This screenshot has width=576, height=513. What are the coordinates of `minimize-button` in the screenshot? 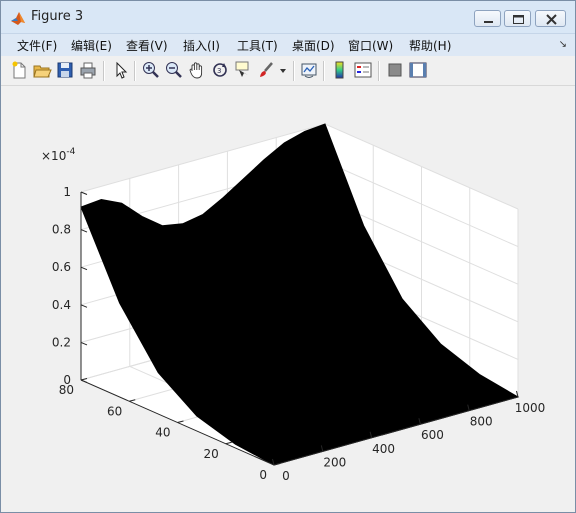 It's located at (487, 18).